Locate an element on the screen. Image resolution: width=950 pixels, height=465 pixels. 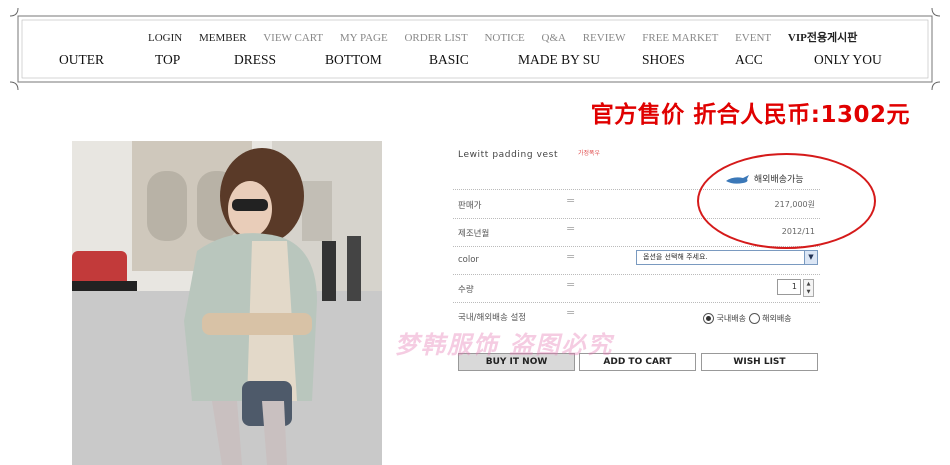
price-label: 판매가 is located at coordinates (470, 206).